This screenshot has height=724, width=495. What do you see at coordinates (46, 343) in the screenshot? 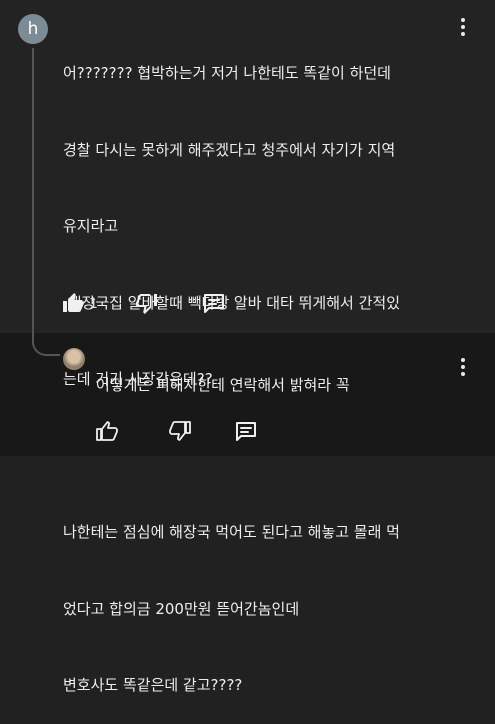
I see `thread-connector` at bounding box center [46, 343].